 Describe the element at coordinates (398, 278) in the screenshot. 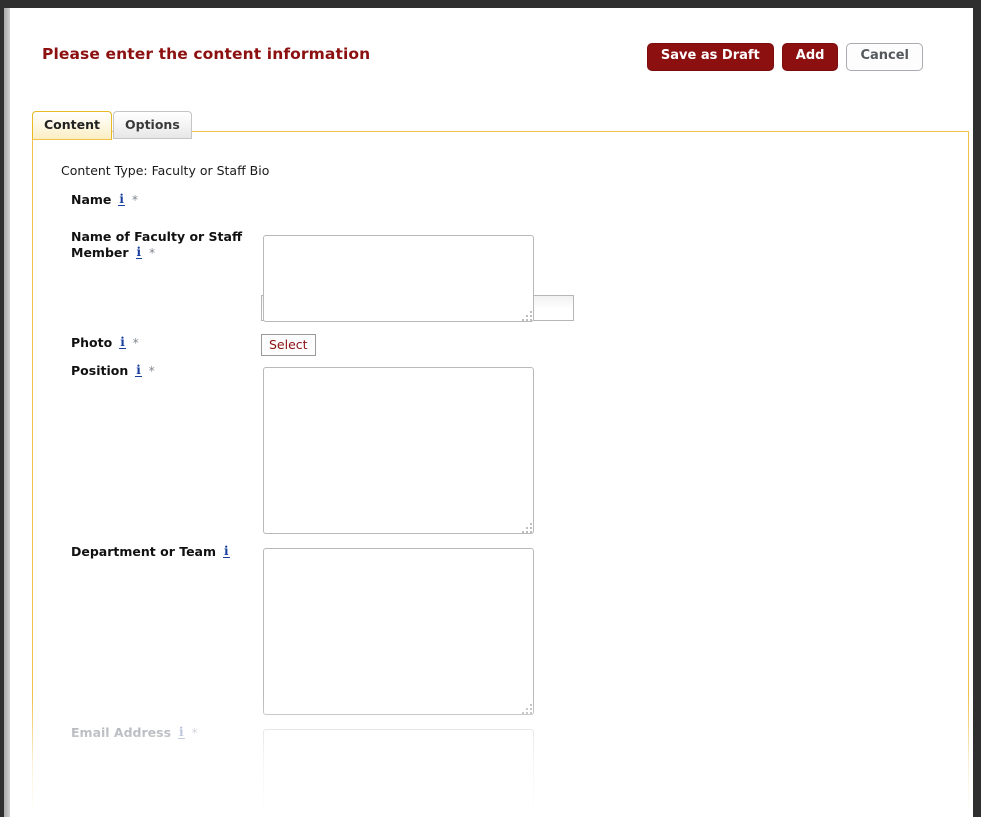

I see `name-of-faculty-or-staff-member-textarea` at that location.